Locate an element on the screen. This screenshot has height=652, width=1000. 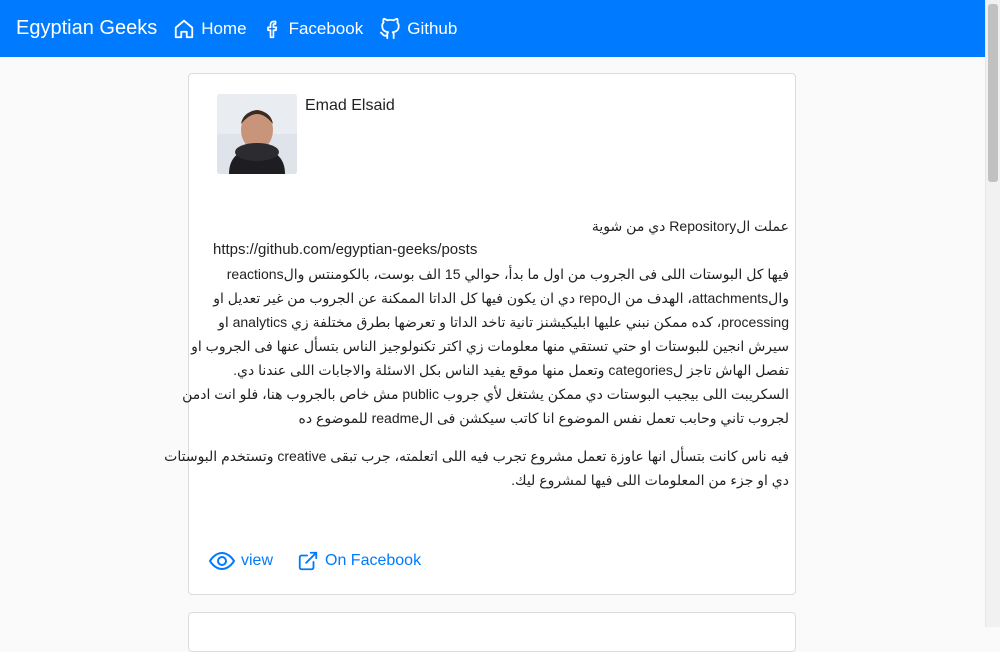
post-actions: view On Facebook is located at coordinates (327, 561).